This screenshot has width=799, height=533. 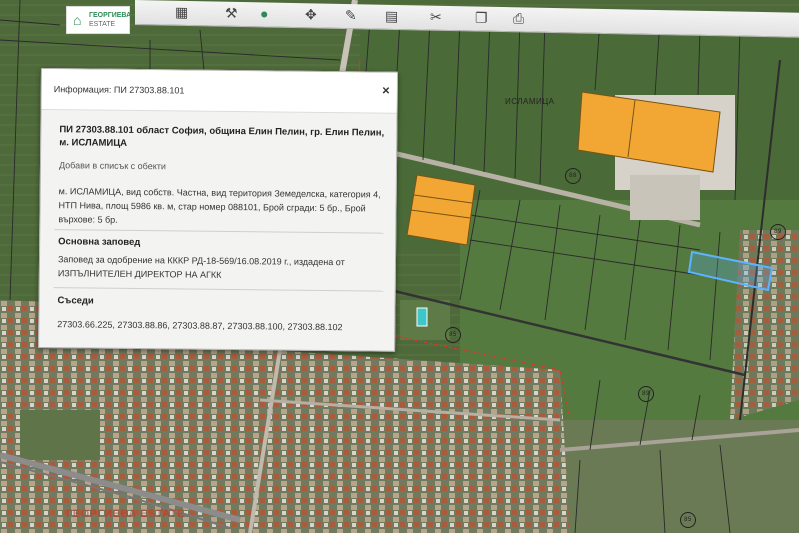 What do you see at coordinates (391, 16) in the screenshot?
I see `edit-icon: ▤` at bounding box center [391, 16].